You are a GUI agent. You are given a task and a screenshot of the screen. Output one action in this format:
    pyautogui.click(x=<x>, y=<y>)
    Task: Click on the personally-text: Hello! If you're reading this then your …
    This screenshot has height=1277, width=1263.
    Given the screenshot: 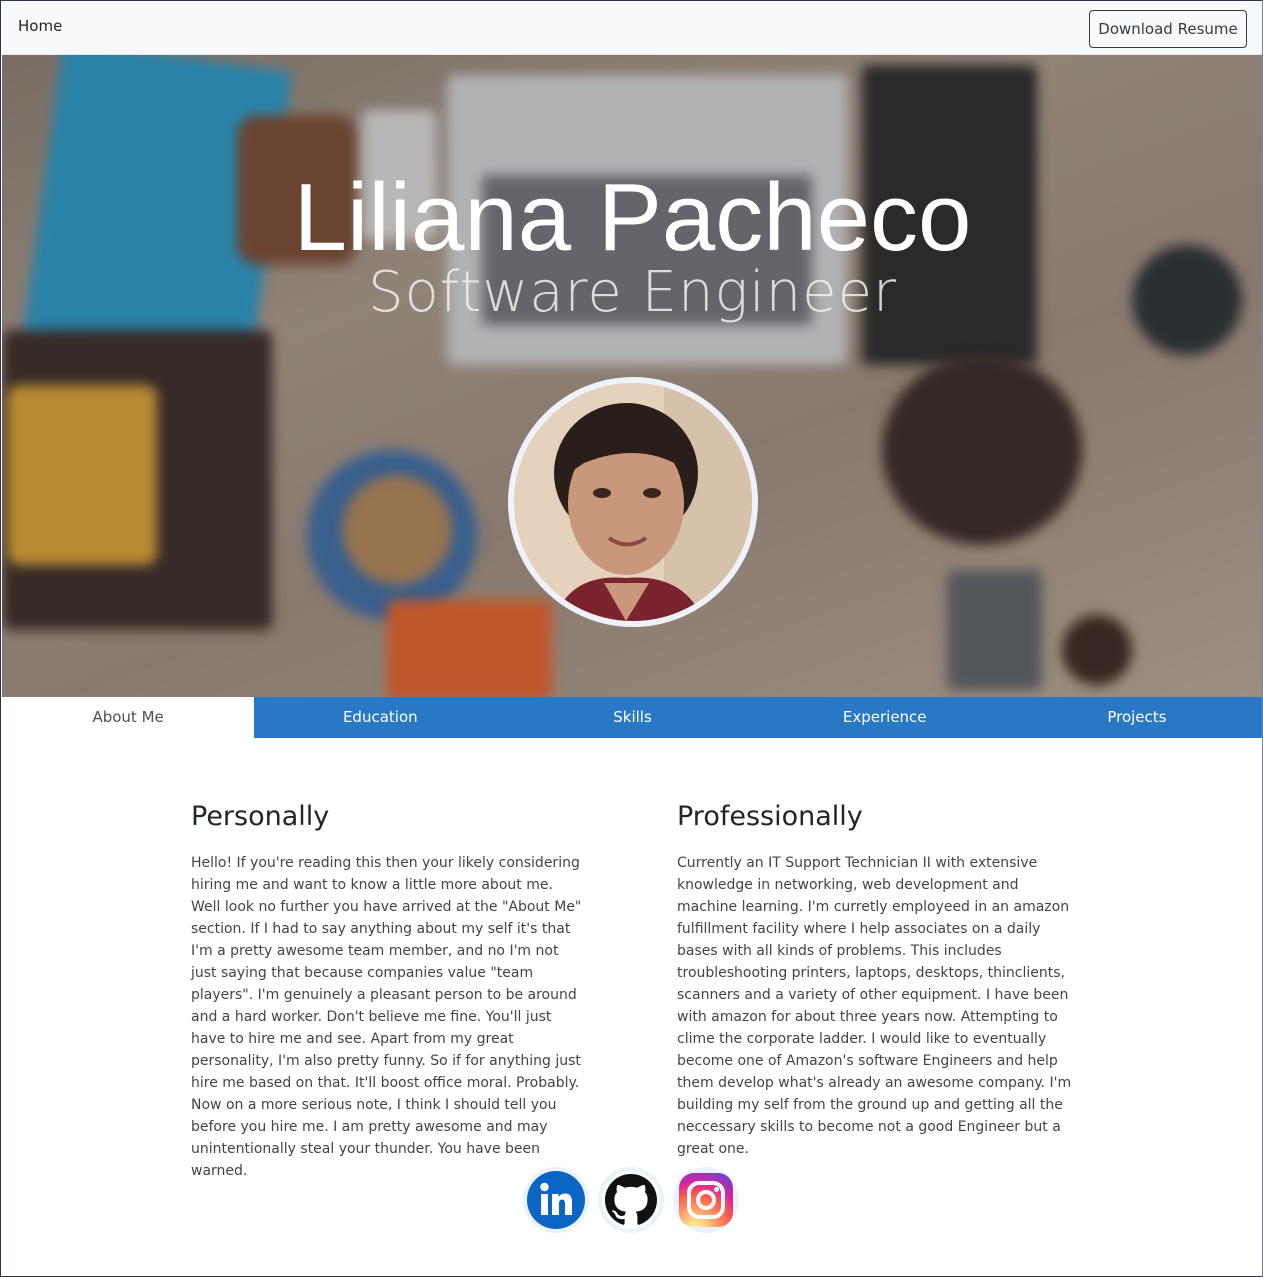 What is the action you would take?
    pyautogui.click(x=386, y=1017)
    